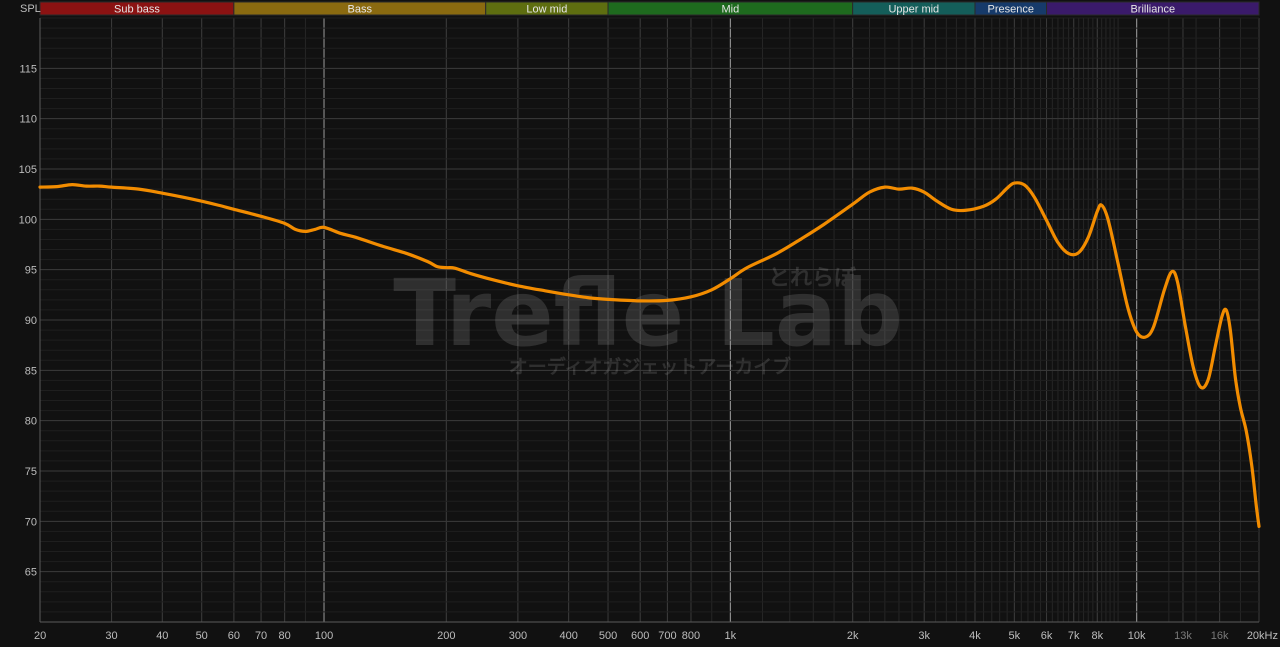  What do you see at coordinates (31, 472) in the screenshot?
I see `y-tick-label: 75` at bounding box center [31, 472].